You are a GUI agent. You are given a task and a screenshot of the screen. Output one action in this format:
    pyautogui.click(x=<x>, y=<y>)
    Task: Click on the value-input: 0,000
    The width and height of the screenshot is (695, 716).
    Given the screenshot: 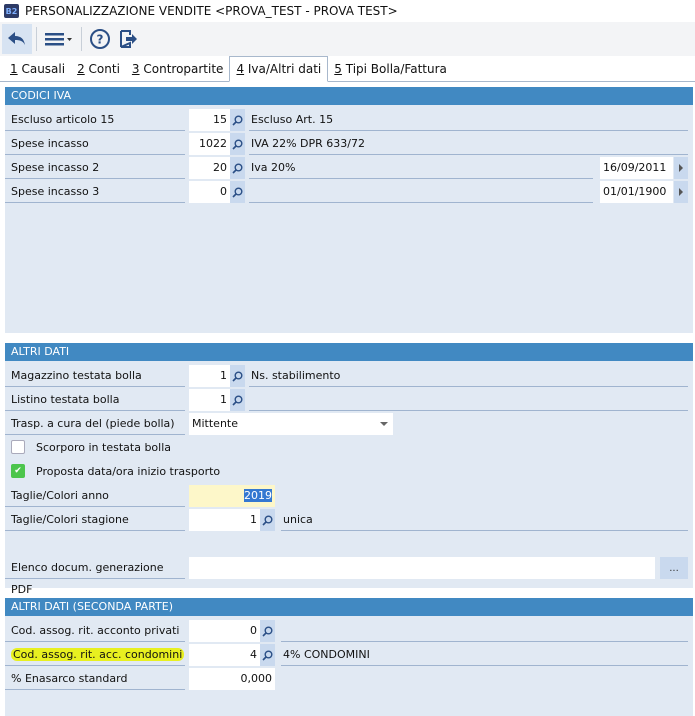 What is the action you would take?
    pyautogui.click(x=232, y=679)
    